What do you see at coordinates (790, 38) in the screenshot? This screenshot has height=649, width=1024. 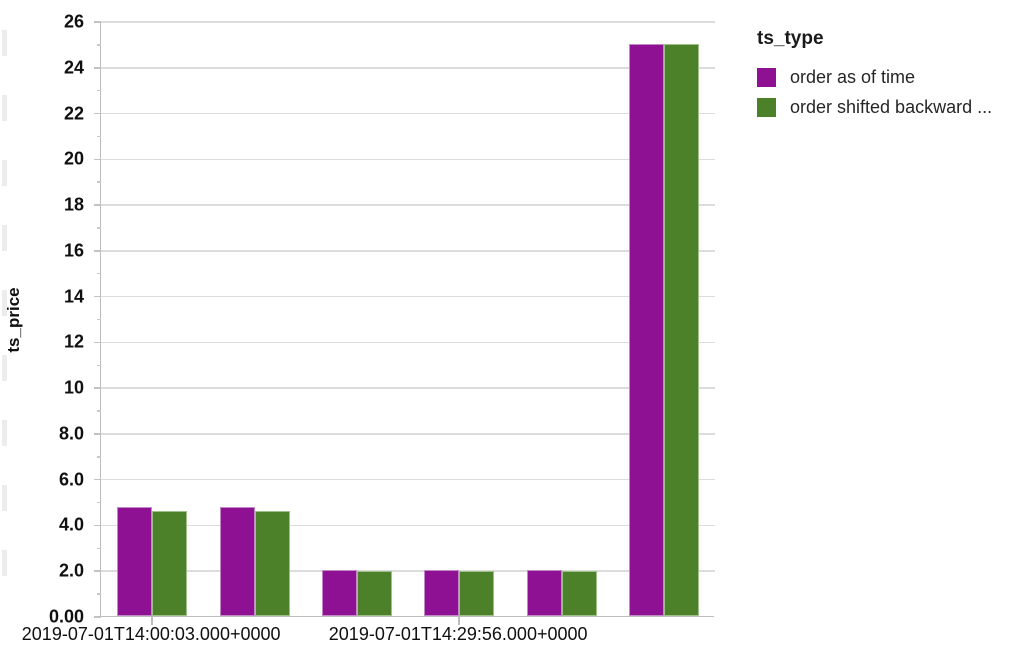 I see `legend-title: ts_type` at bounding box center [790, 38].